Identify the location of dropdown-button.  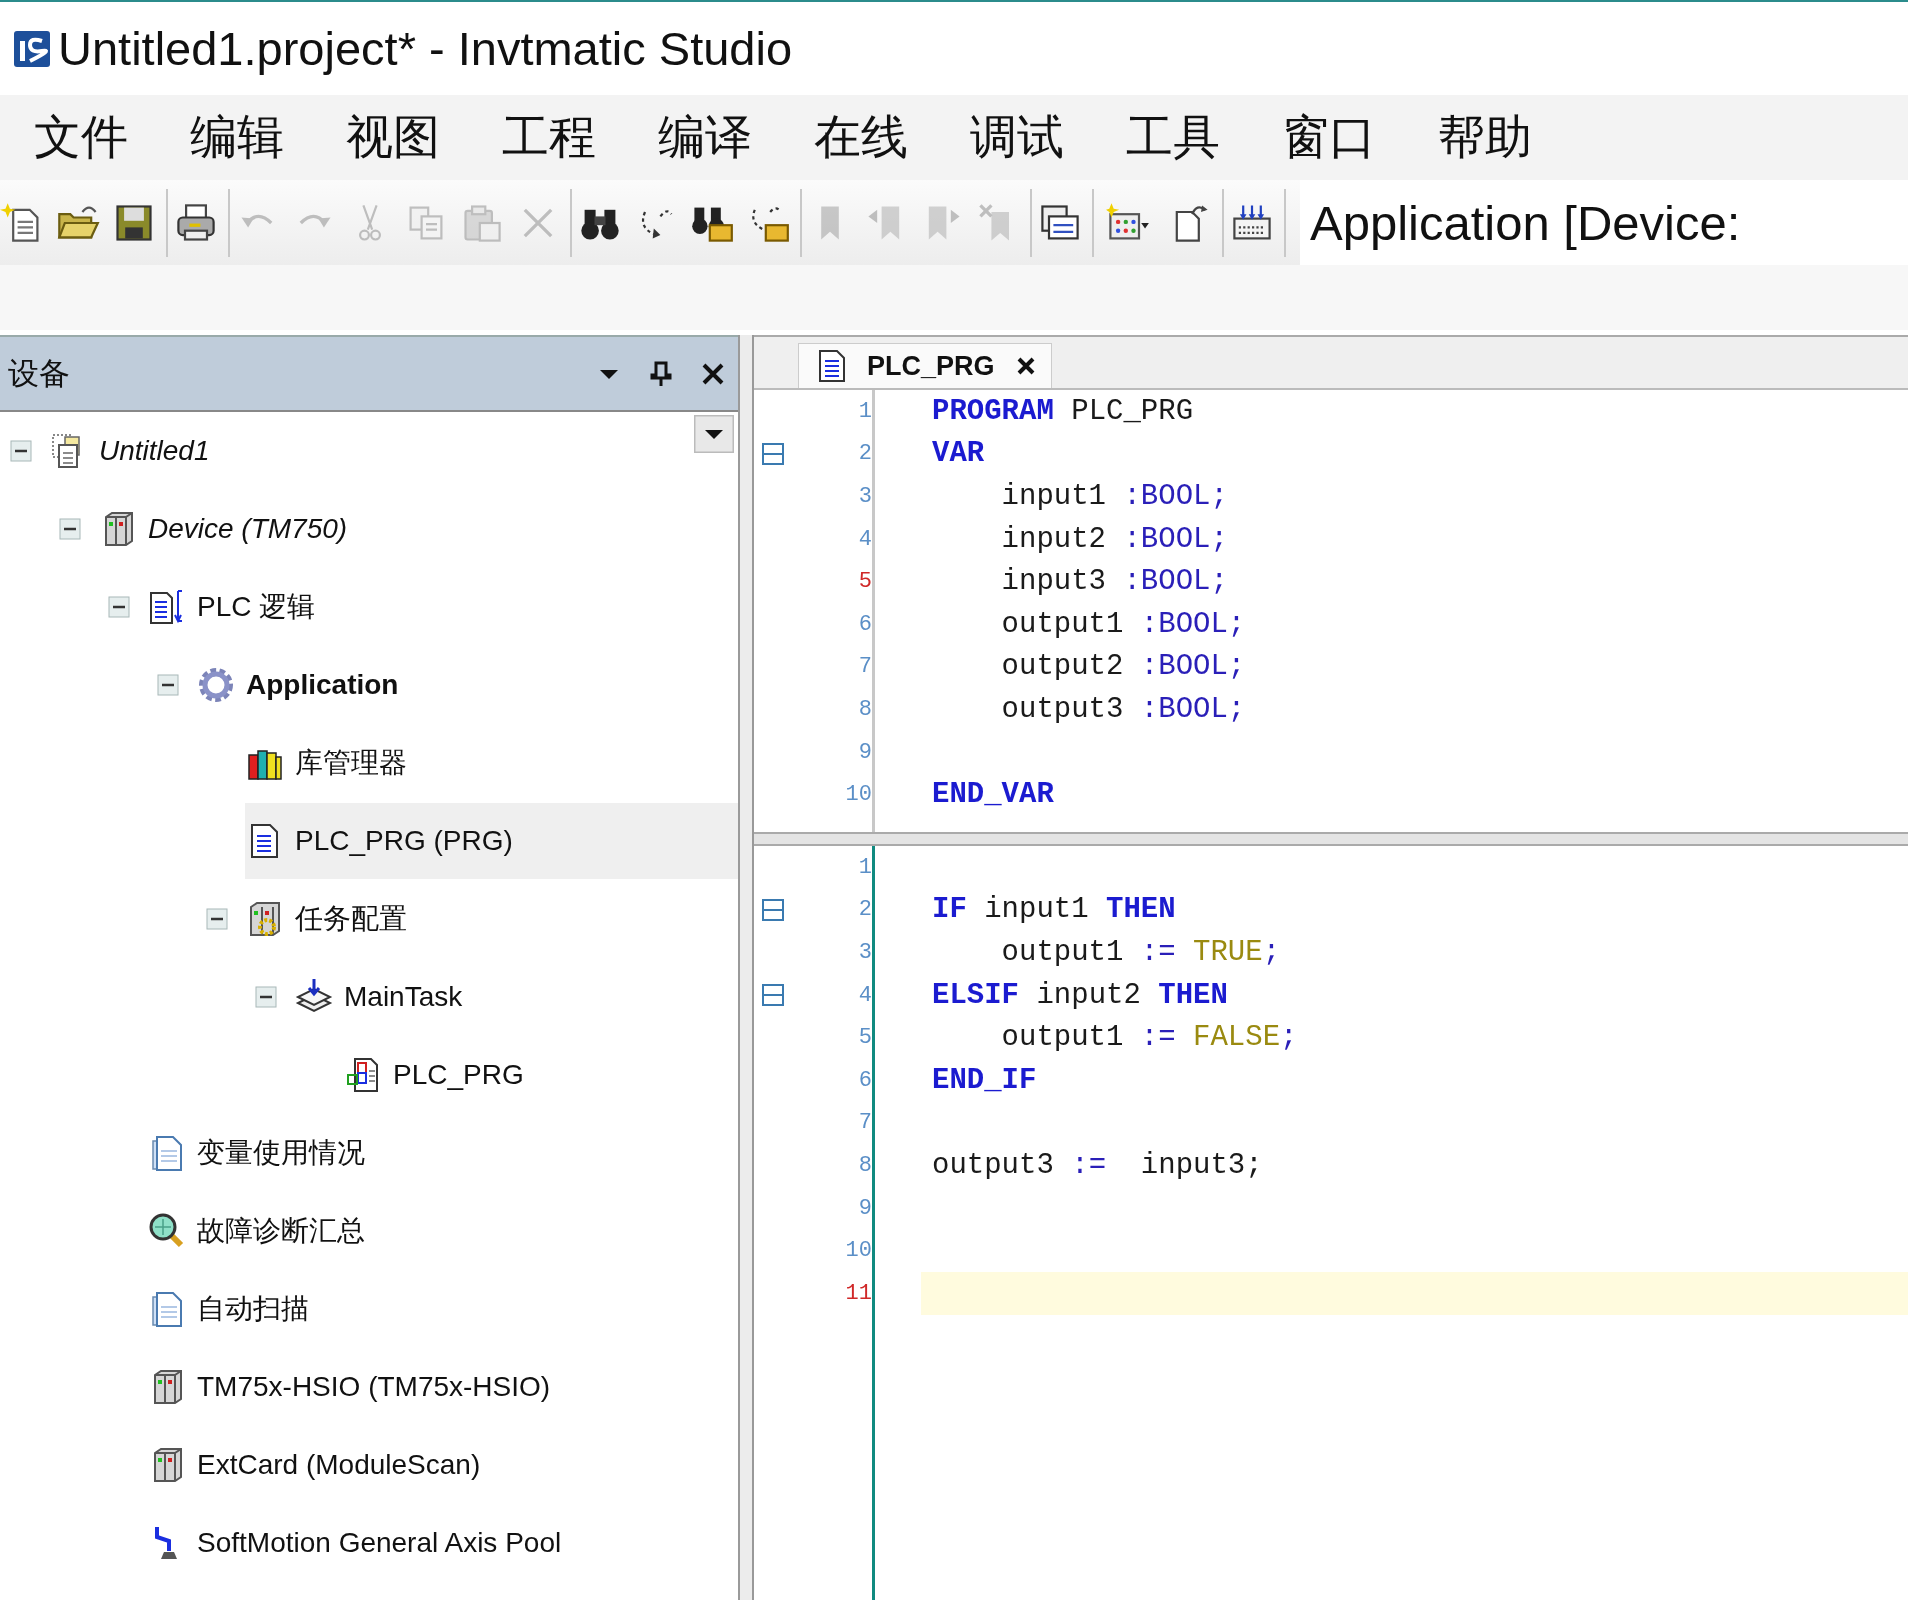
(714, 434).